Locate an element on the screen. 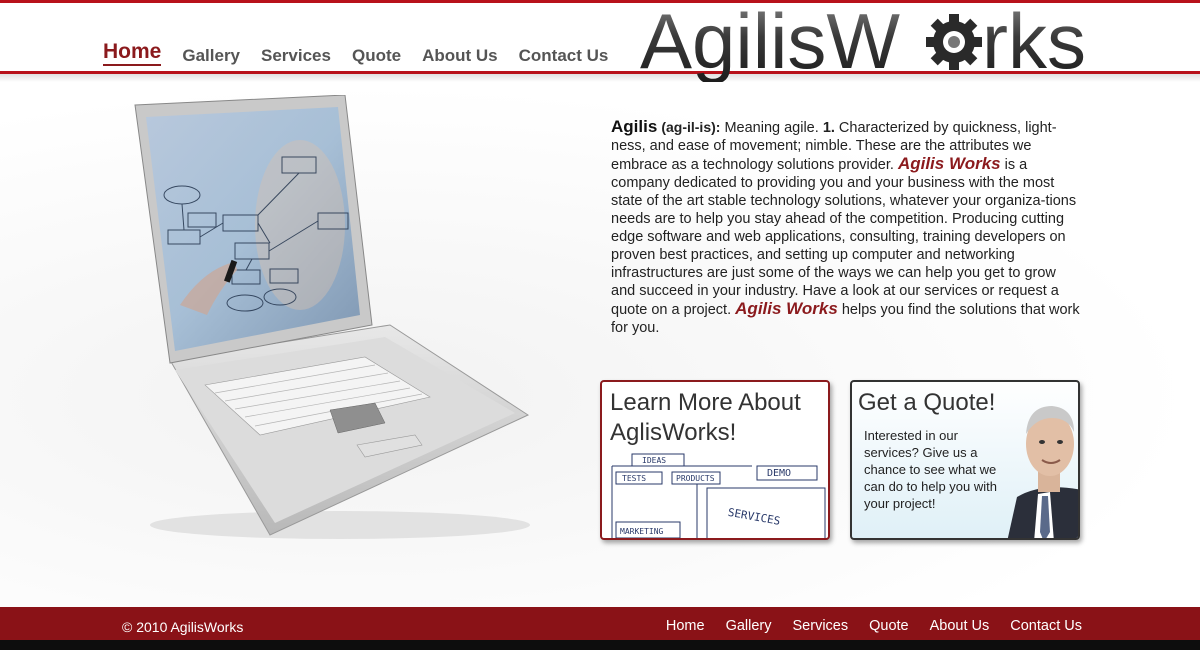 The height and width of the screenshot is (650, 1200). footer-link-quote: Quote is located at coordinates (889, 626).